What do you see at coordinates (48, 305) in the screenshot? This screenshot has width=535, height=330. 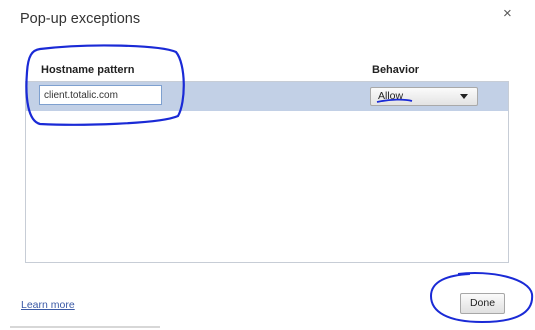 I see `learn-more-link: Learn more` at bounding box center [48, 305].